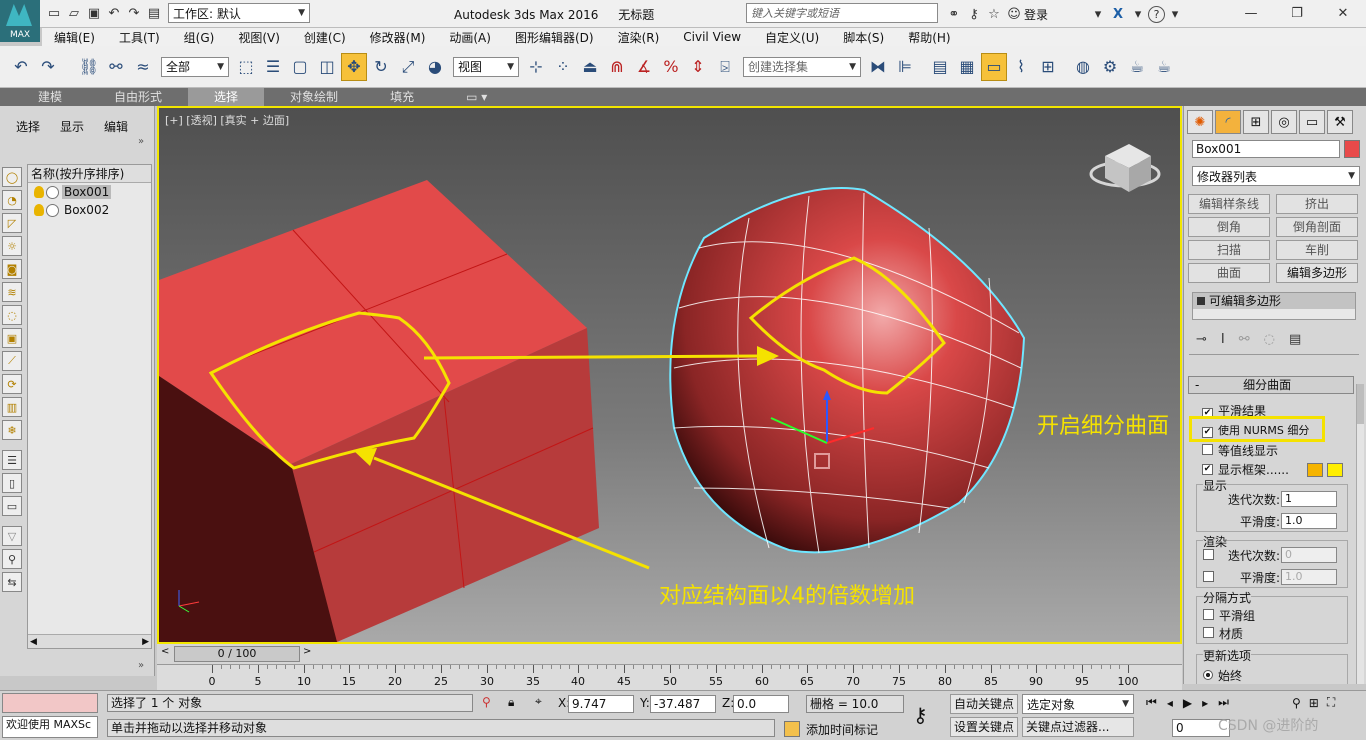 Image resolution: width=1366 pixels, height=740 pixels. Describe the element at coordinates (1014, 14) in the screenshot. I see `user-icon: ☺` at that location.